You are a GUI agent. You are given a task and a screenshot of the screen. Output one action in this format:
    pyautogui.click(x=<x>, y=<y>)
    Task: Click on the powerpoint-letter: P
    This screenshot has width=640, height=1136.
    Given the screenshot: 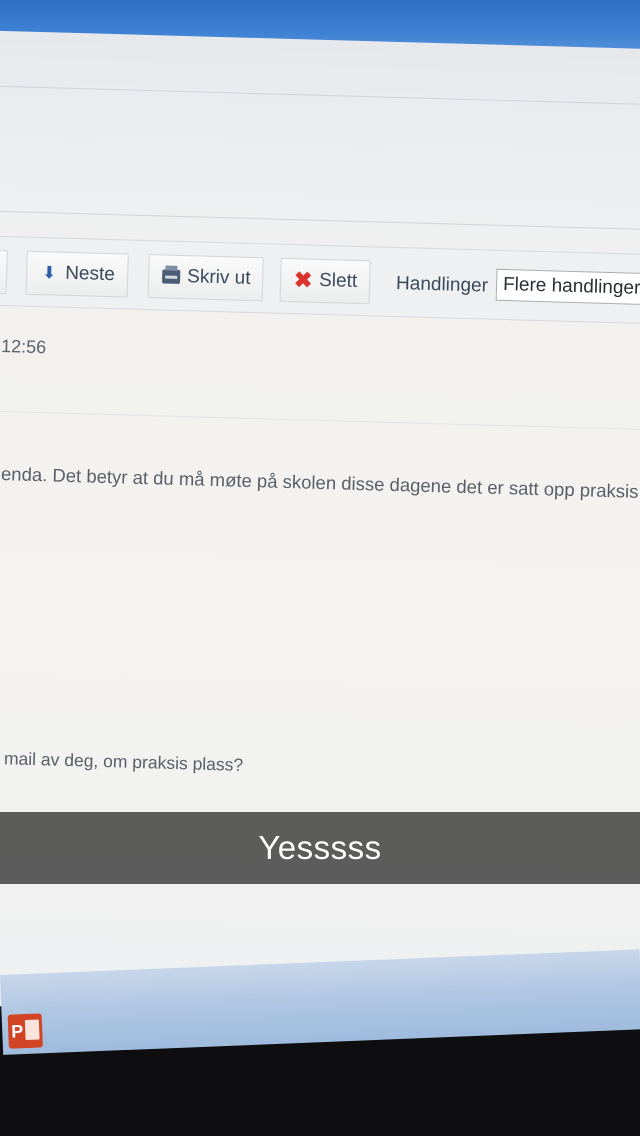 What is the action you would take?
    pyautogui.click(x=17, y=1031)
    